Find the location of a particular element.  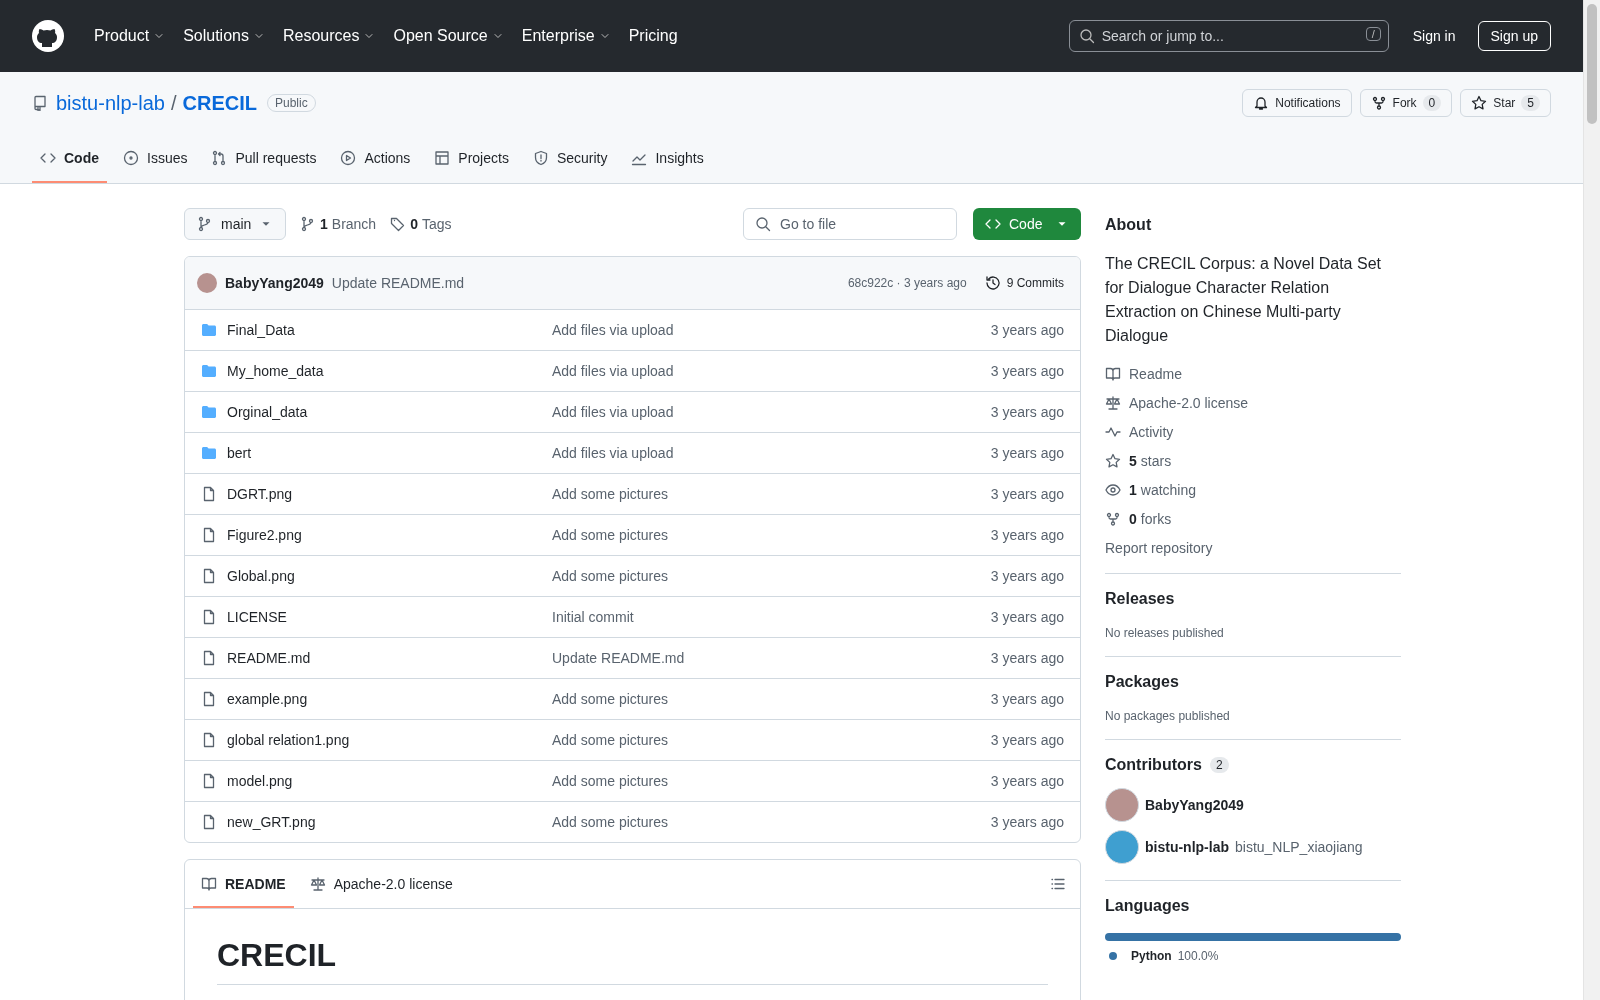

readme-heading: CRECIL is located at coordinates (632, 961).